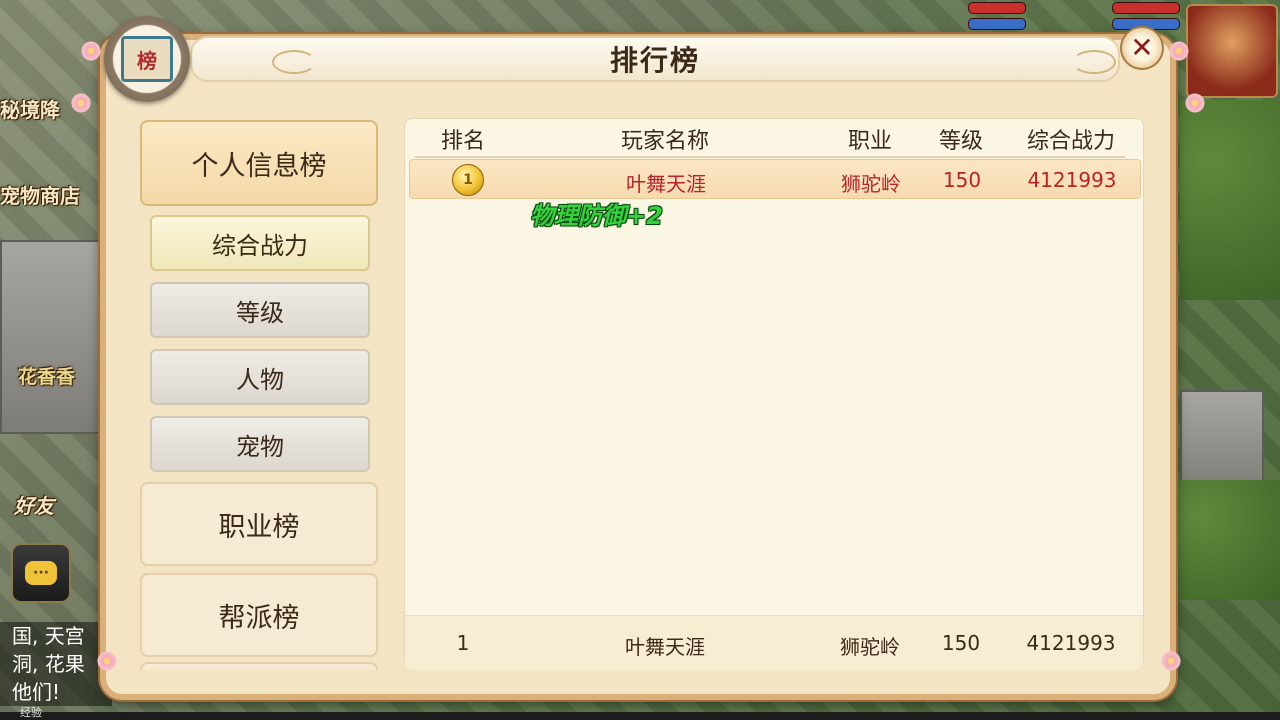 Image resolution: width=1280 pixels, height=720 pixels. What do you see at coordinates (997, 8) in the screenshot?
I see `hp-bar` at bounding box center [997, 8].